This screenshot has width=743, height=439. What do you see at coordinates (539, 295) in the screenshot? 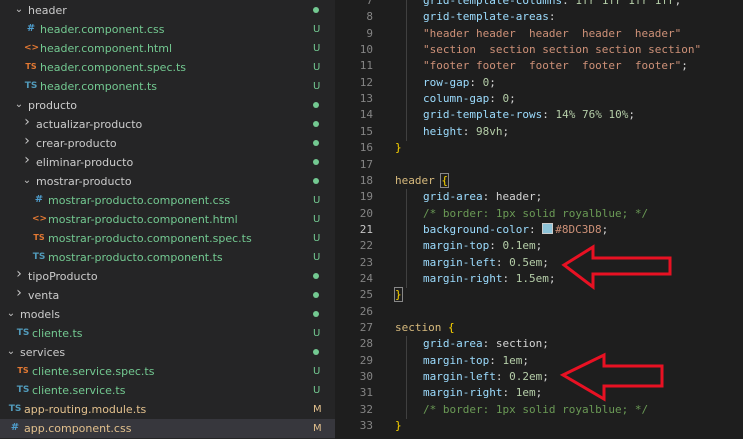
I see `code-line: 25}` at bounding box center [539, 295].